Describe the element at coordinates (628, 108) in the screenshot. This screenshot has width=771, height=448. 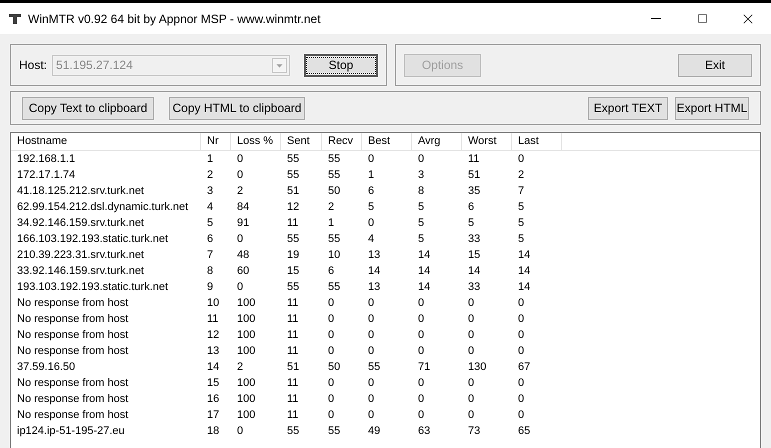
I see `export-button: Export TEXT` at that location.